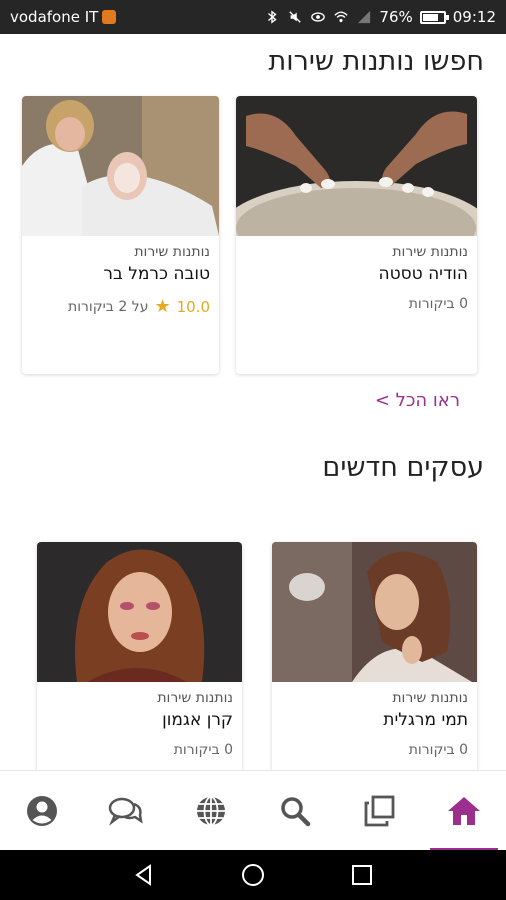 The width and height of the screenshot is (506, 900). I want to click on new-businesses-title: עסקים חדשים, so click(403, 467).